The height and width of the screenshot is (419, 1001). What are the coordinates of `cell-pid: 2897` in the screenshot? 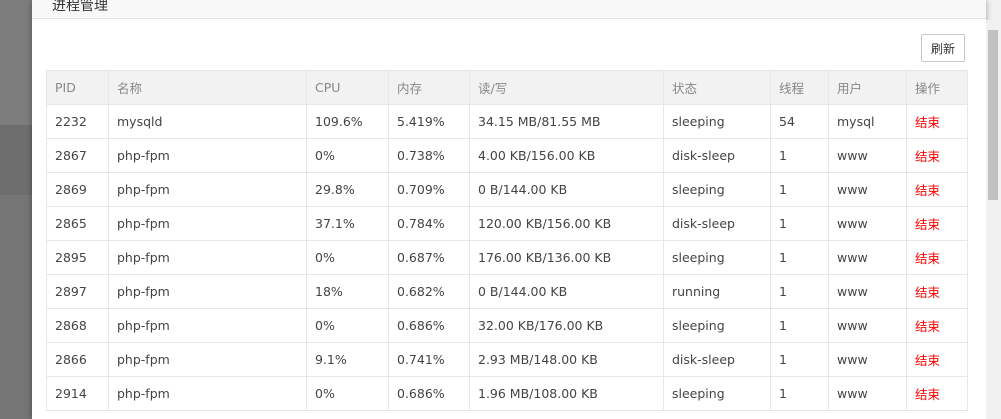 It's located at (77, 291).